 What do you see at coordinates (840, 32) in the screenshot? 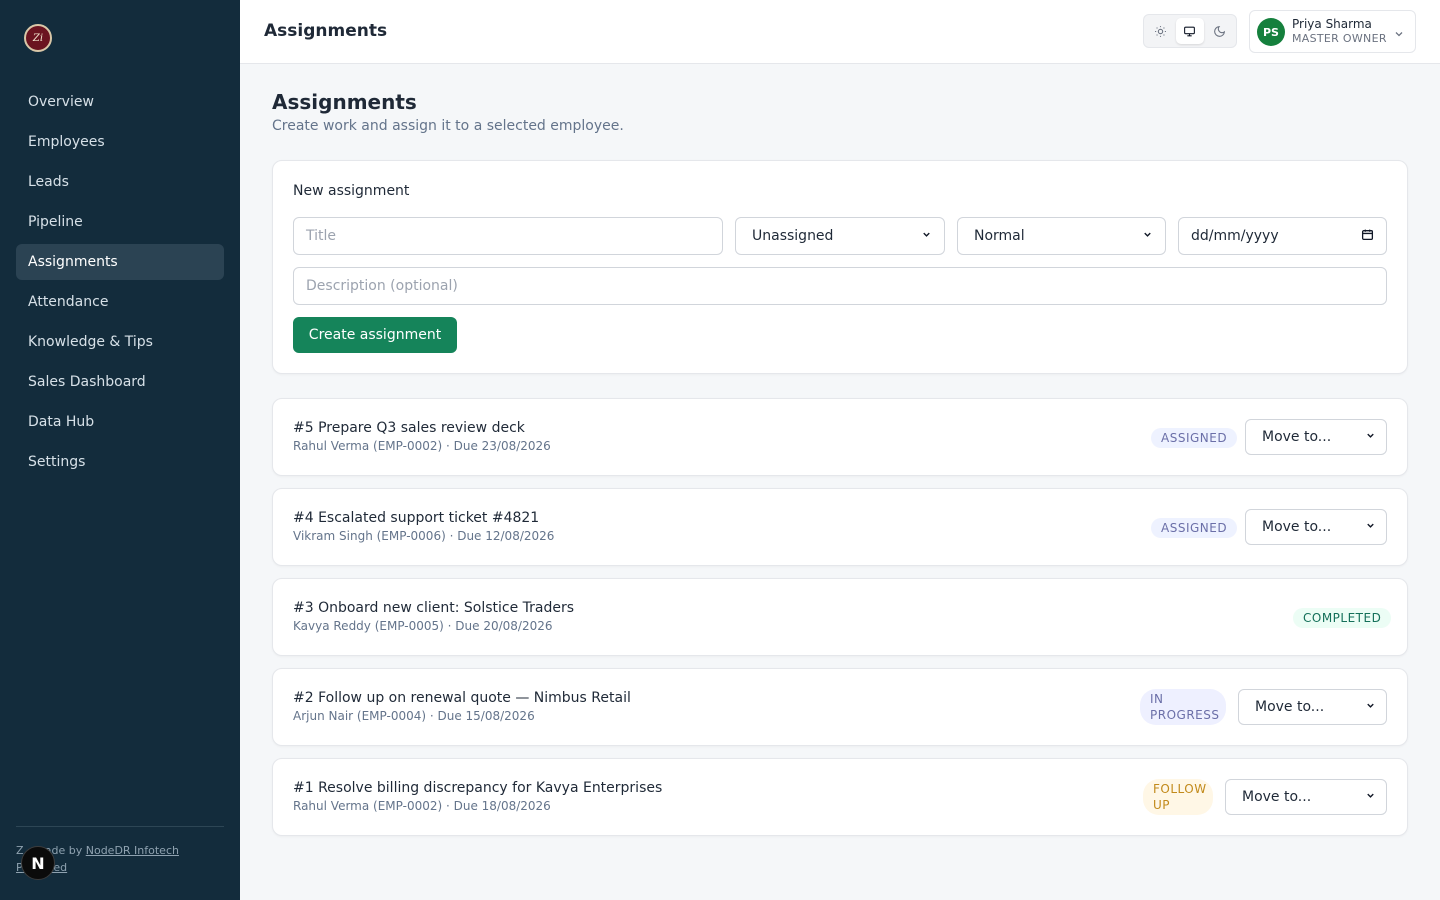
I see `top-header: Assignments PS Priya Sharma MASTER OWNER` at bounding box center [840, 32].